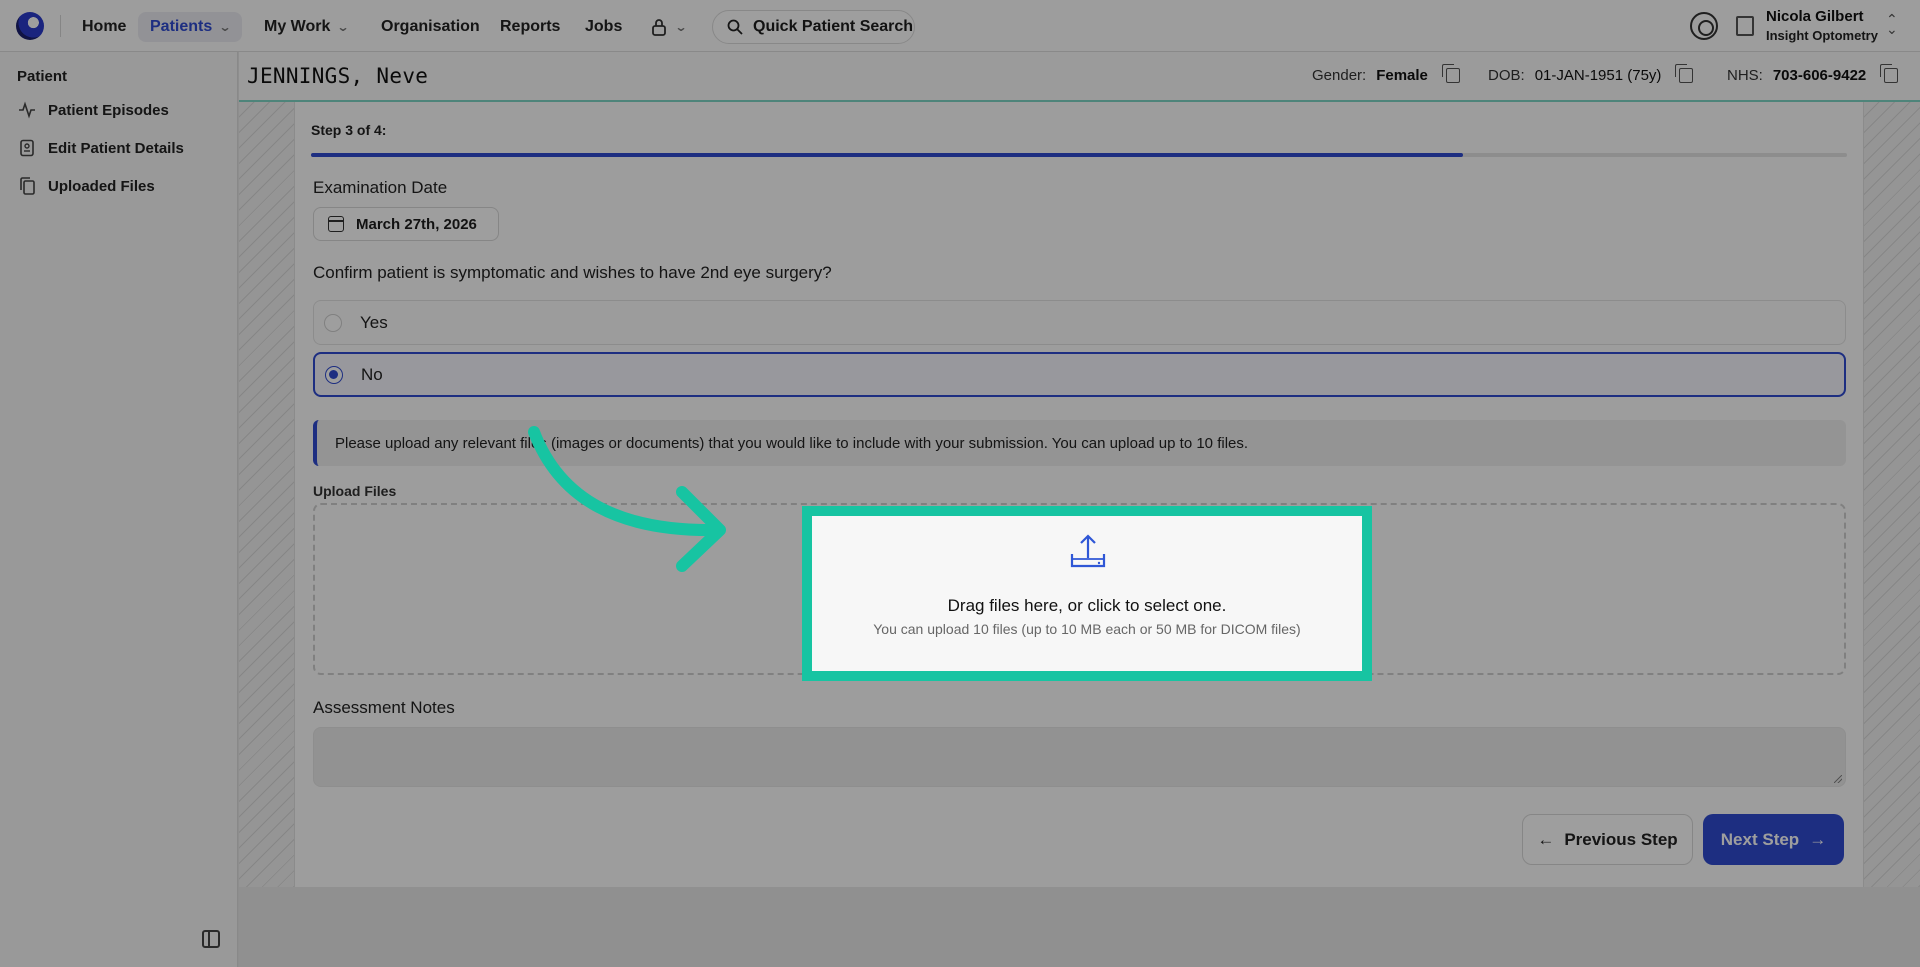 Image resolution: width=1920 pixels, height=967 pixels. What do you see at coordinates (1815, 16) in the screenshot?
I see `user-name: Nicola Gilbert` at bounding box center [1815, 16].